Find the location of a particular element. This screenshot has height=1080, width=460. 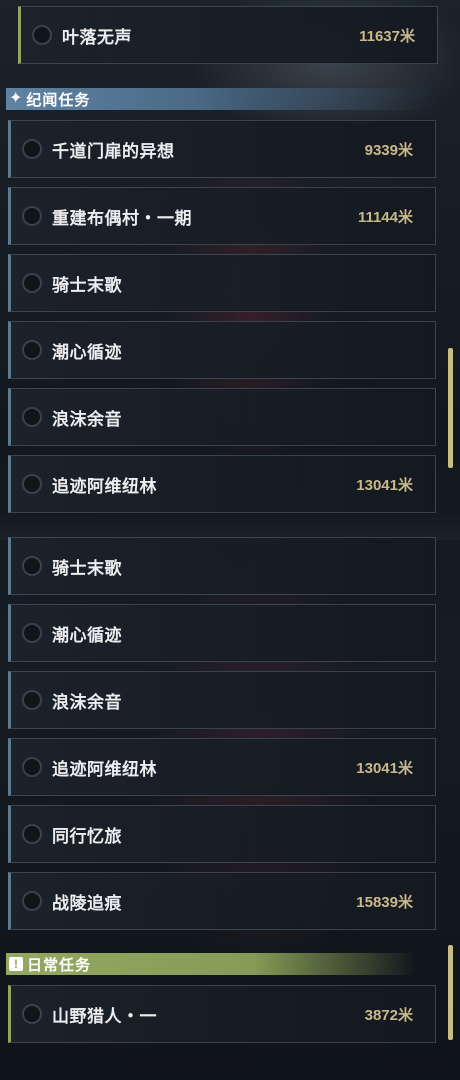

quest-title: 战陵追痕 is located at coordinates (87, 903).